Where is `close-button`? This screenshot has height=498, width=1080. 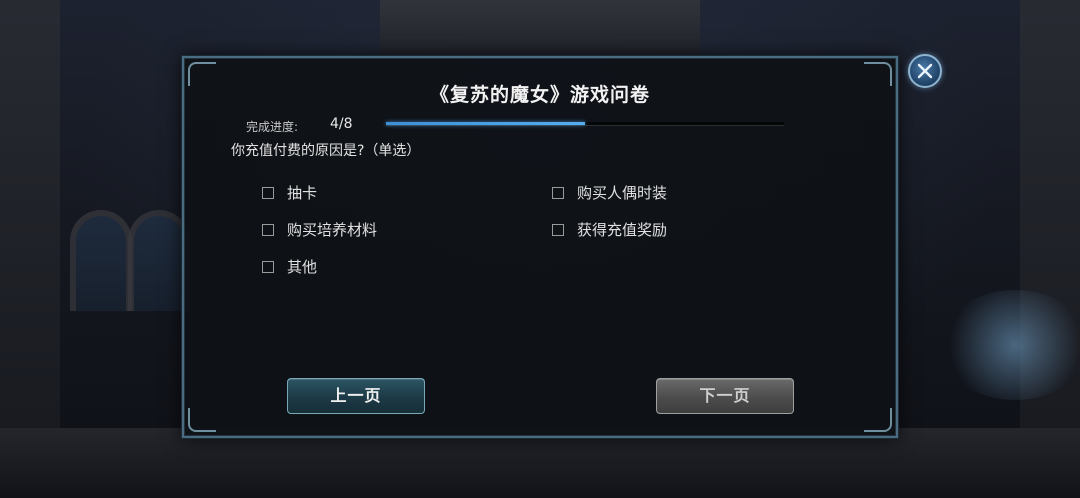
close-button is located at coordinates (925, 71).